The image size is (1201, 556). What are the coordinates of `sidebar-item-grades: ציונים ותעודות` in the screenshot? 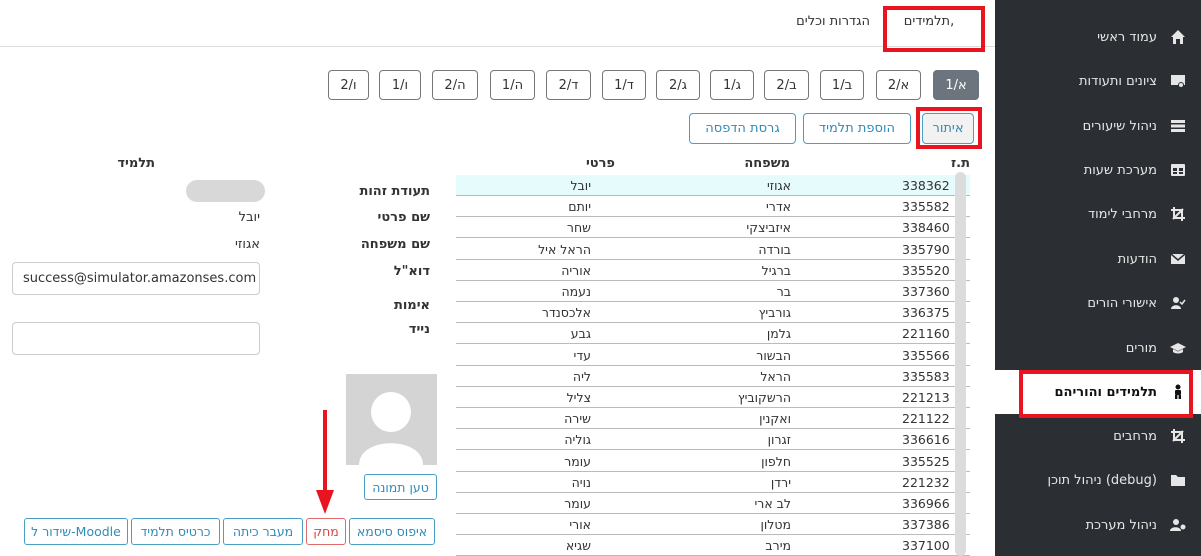 It's located at (1098, 81).